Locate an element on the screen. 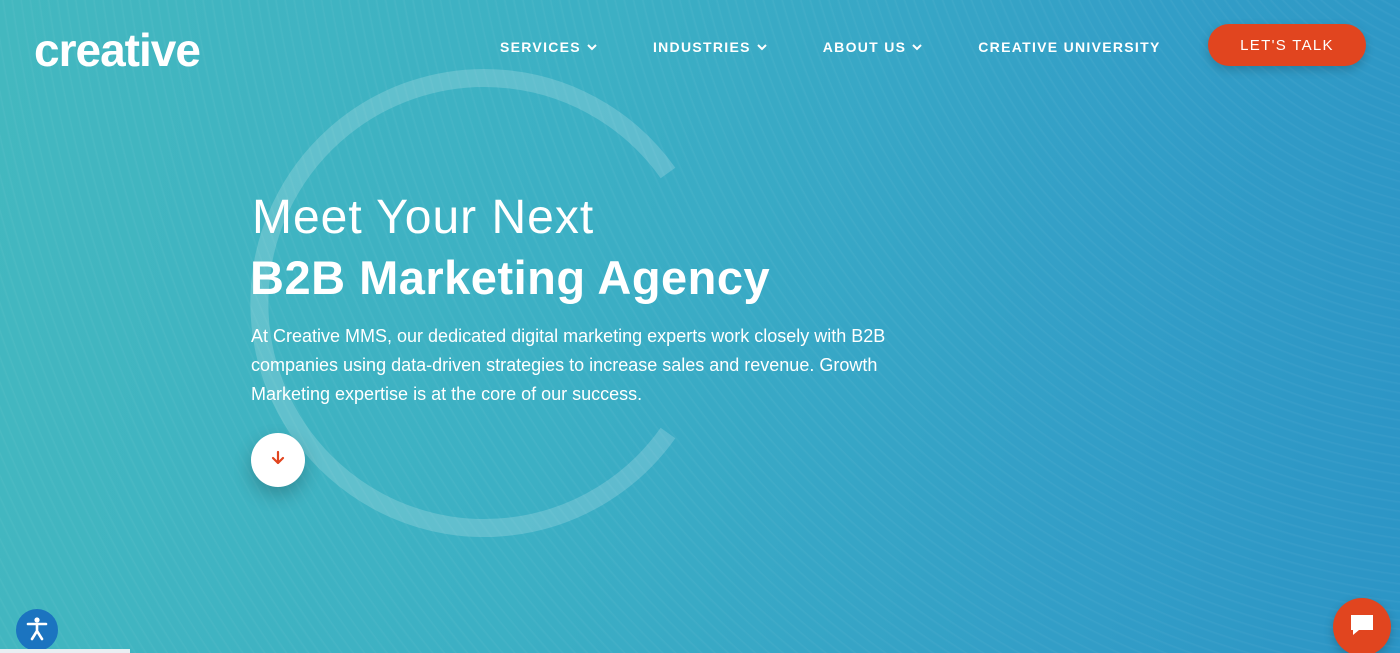 Image resolution: width=1400 pixels, height=653 pixels. nav-item-label: ABOUT US is located at coordinates (864, 47).